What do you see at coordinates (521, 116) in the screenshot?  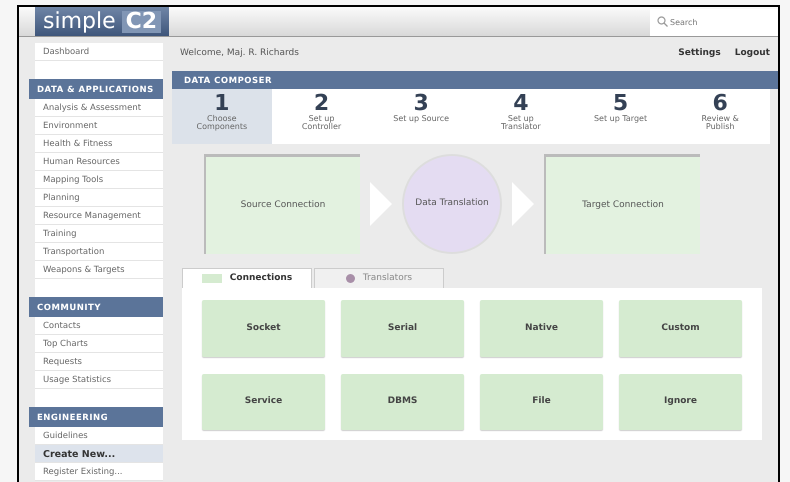 I see `step-tab: 4 Set up Translator` at bounding box center [521, 116].